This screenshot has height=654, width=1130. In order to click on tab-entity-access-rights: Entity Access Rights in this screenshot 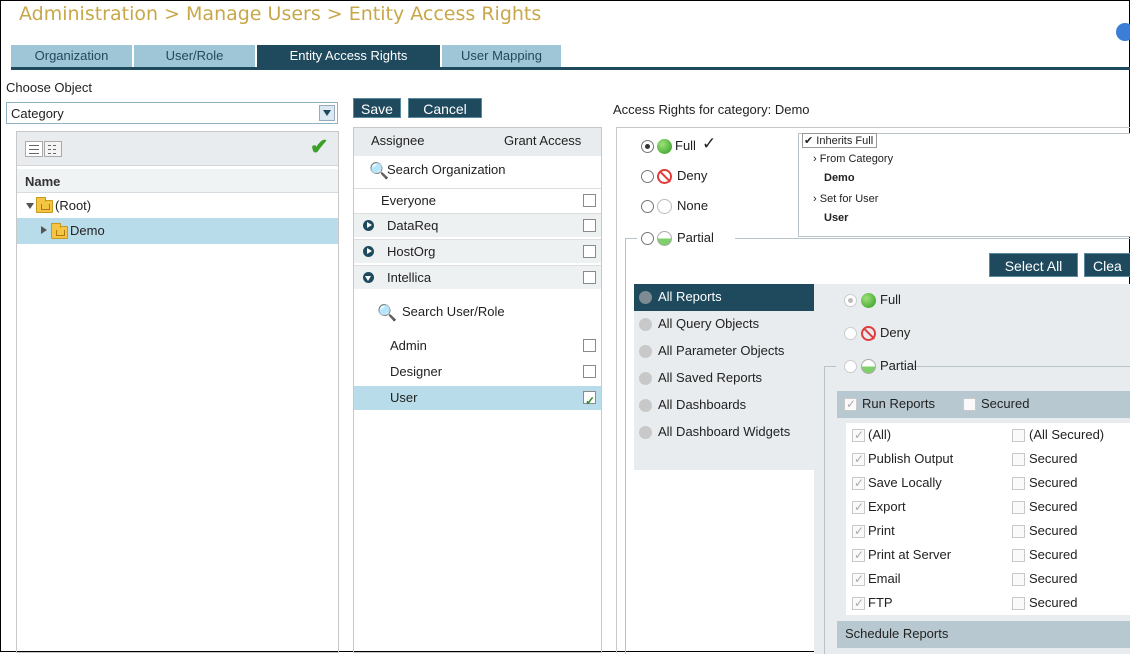, I will do `click(348, 56)`.